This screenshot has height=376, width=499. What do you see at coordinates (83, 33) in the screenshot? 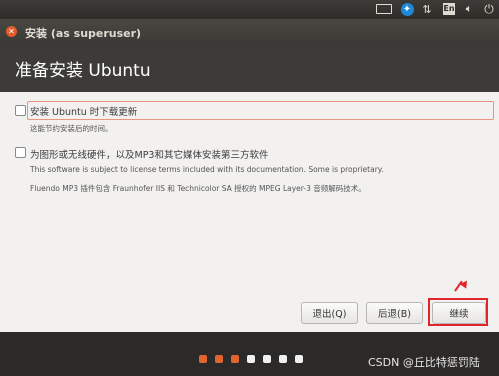
I see `window-title: 安装 (as superuser)` at bounding box center [83, 33].